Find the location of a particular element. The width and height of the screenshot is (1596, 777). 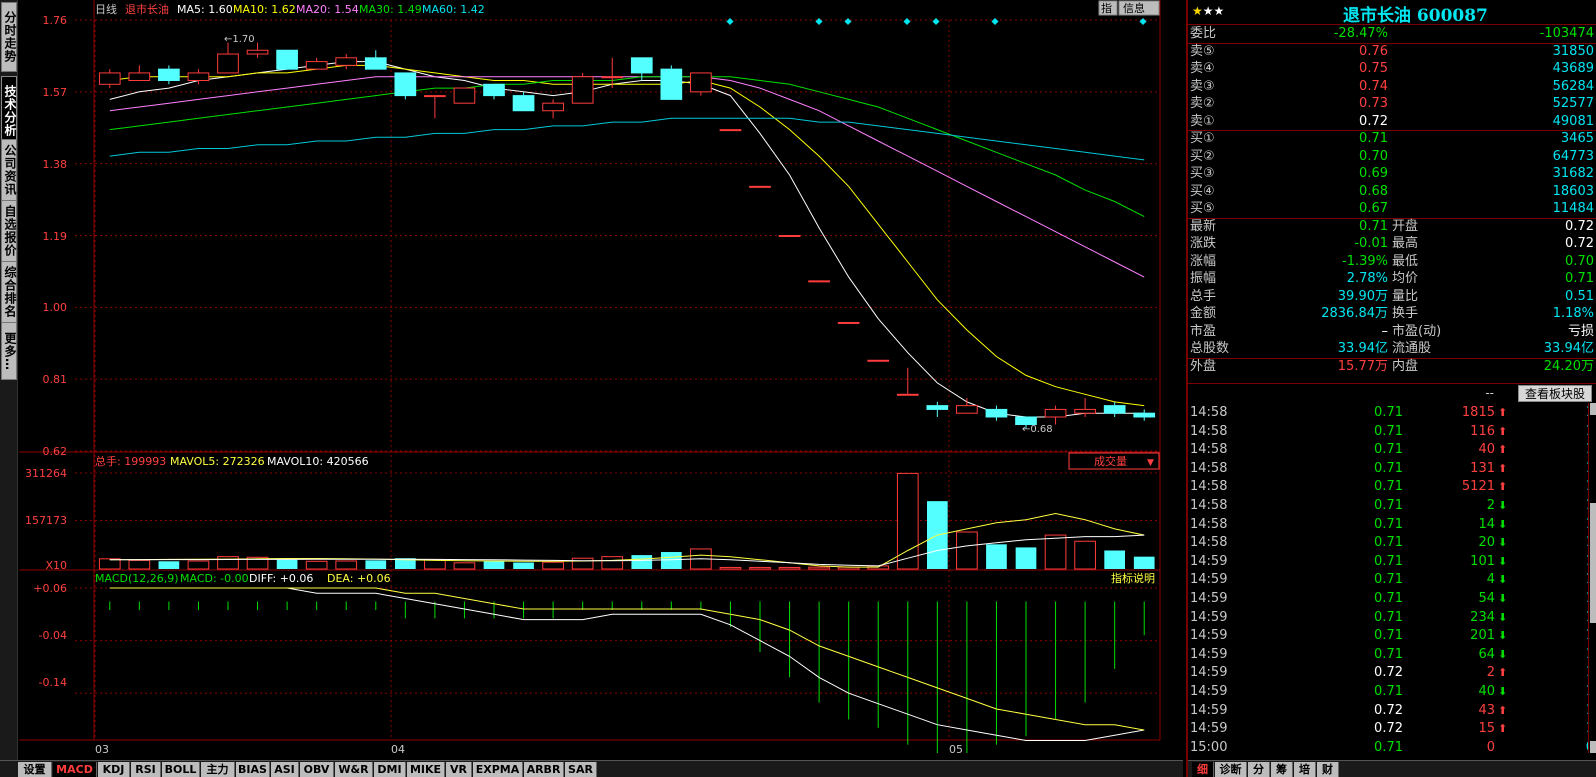

price-tick-label: 1.57 is located at coordinates (55, 92).